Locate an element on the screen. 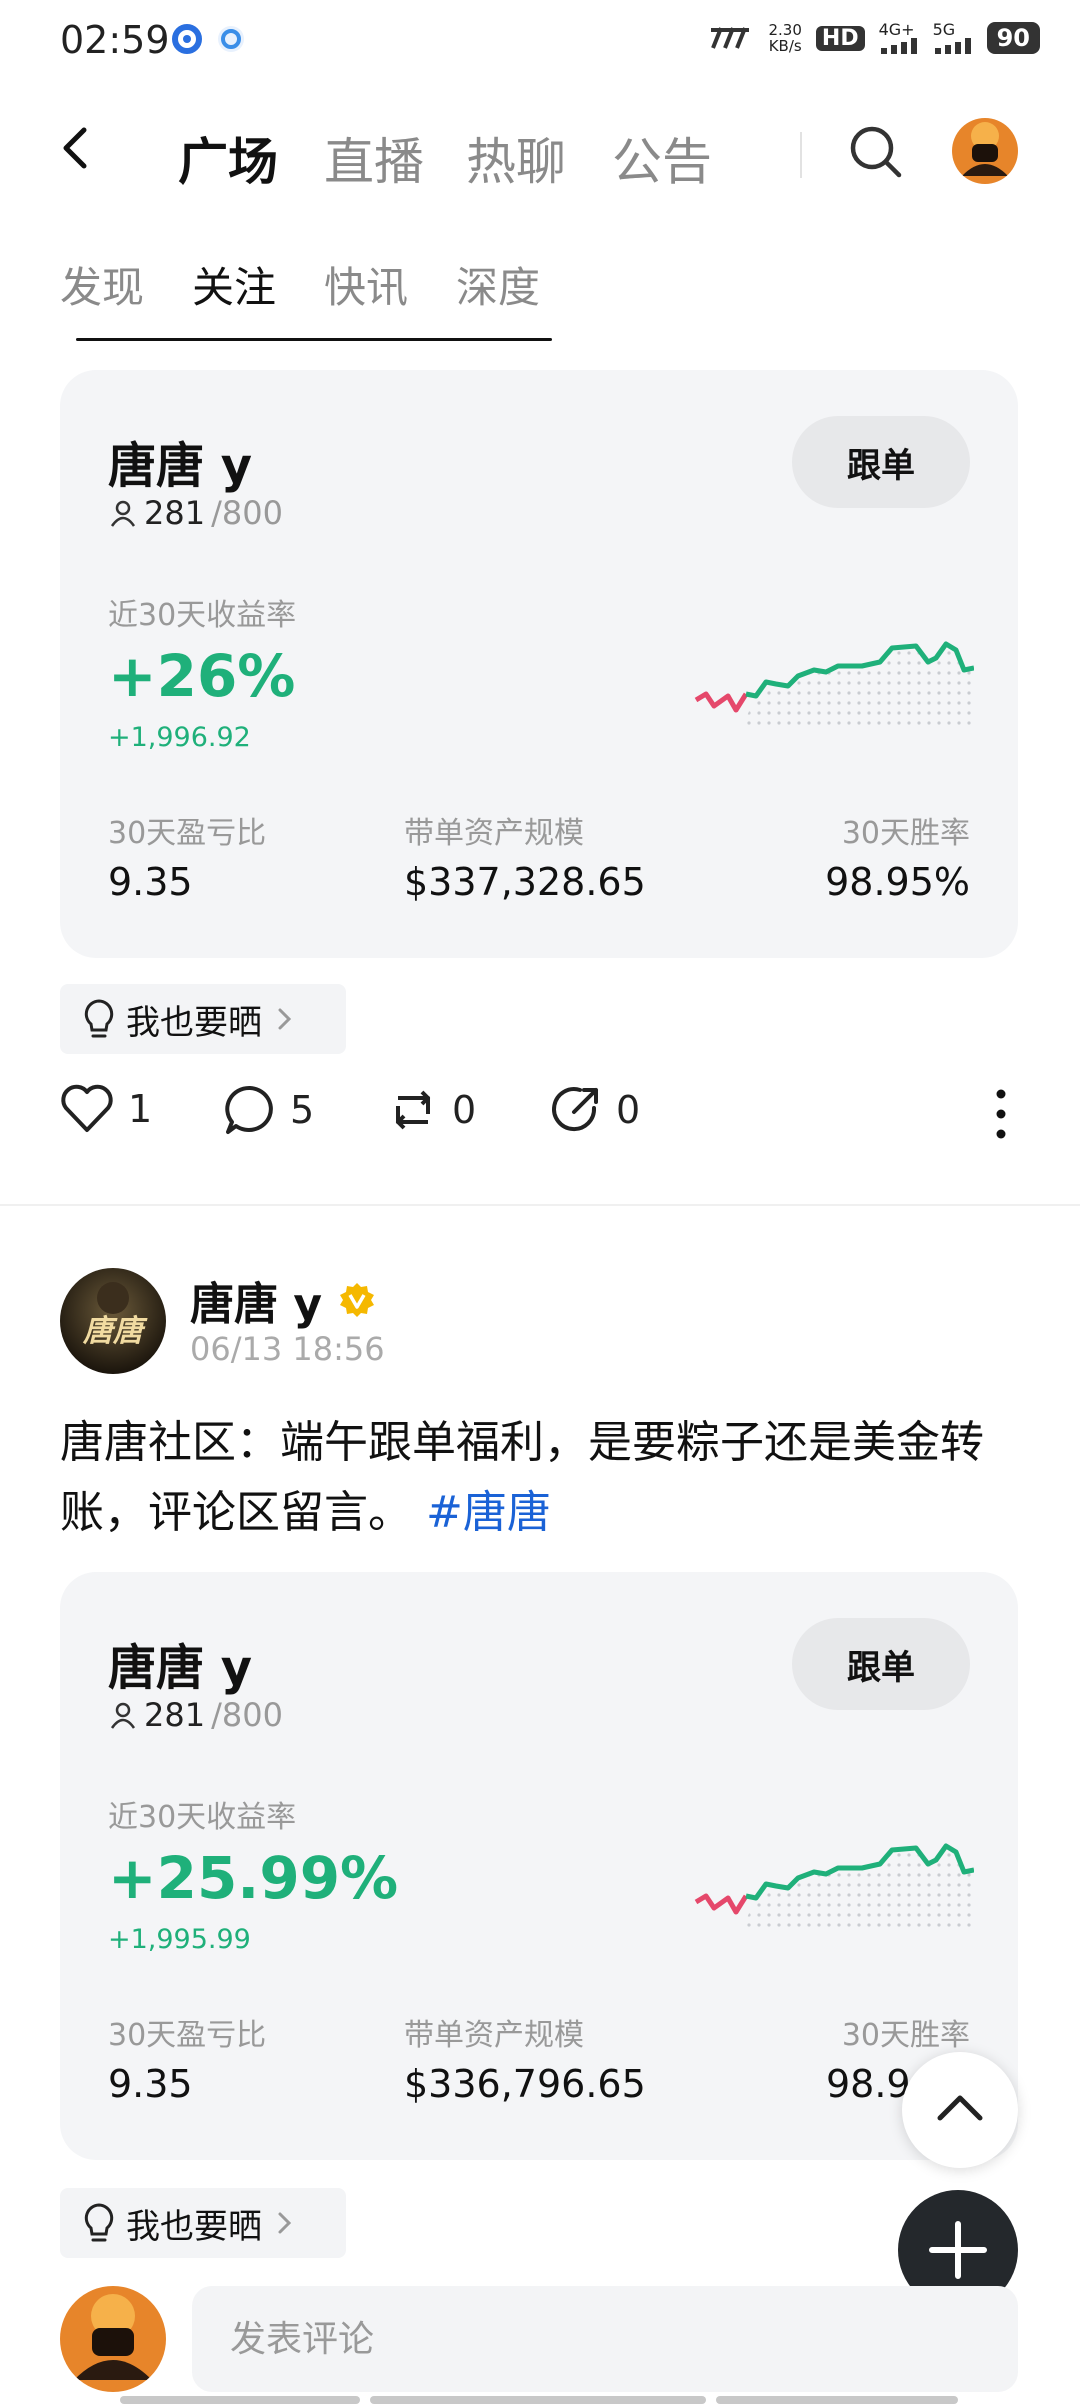 This screenshot has width=1080, height=2408. tab-announcement: 公告 is located at coordinates (662, 158).